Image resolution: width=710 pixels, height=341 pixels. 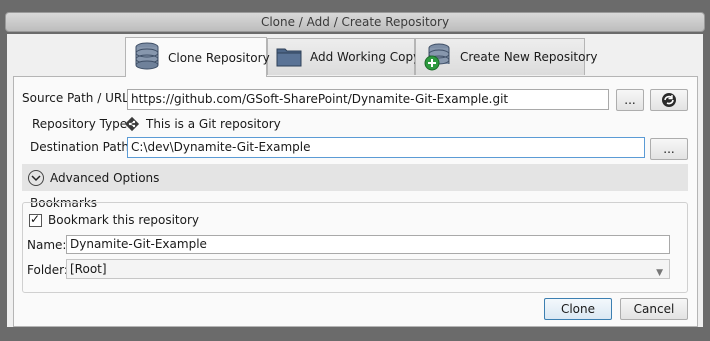 I want to click on bookmark-folder-select: [Root] ▼, so click(x=368, y=269).